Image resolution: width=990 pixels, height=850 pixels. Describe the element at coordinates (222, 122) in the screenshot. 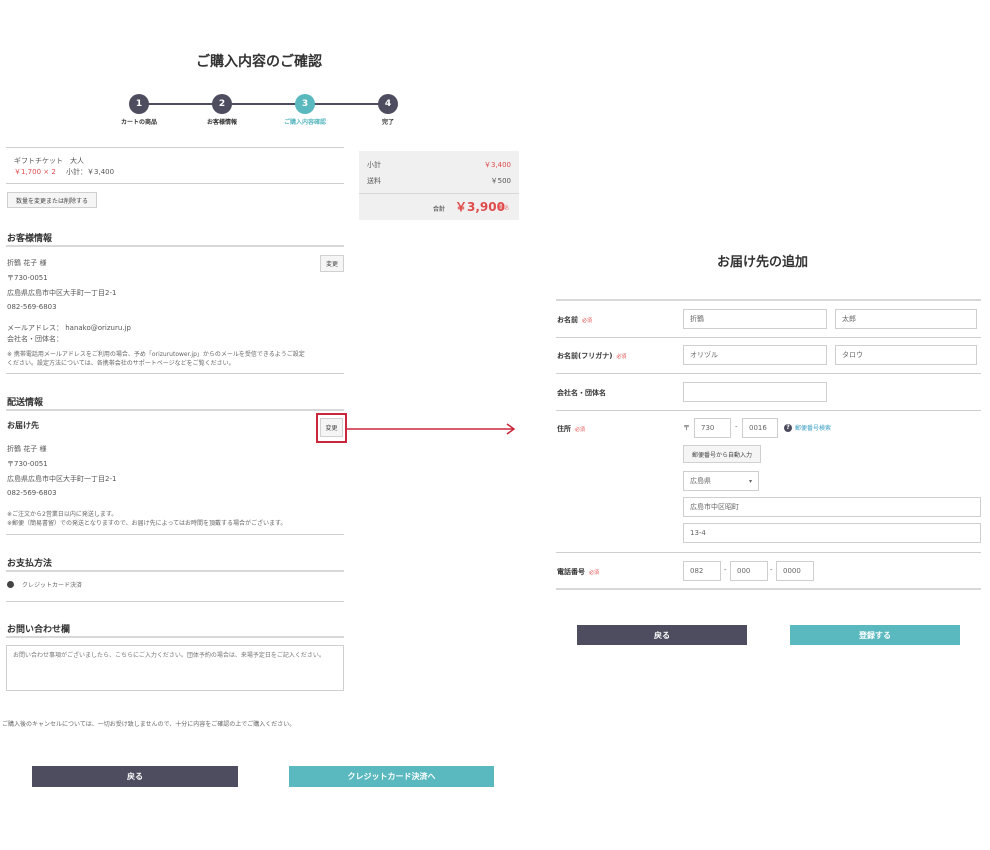

I see `step-2-label: お客様情報` at that location.